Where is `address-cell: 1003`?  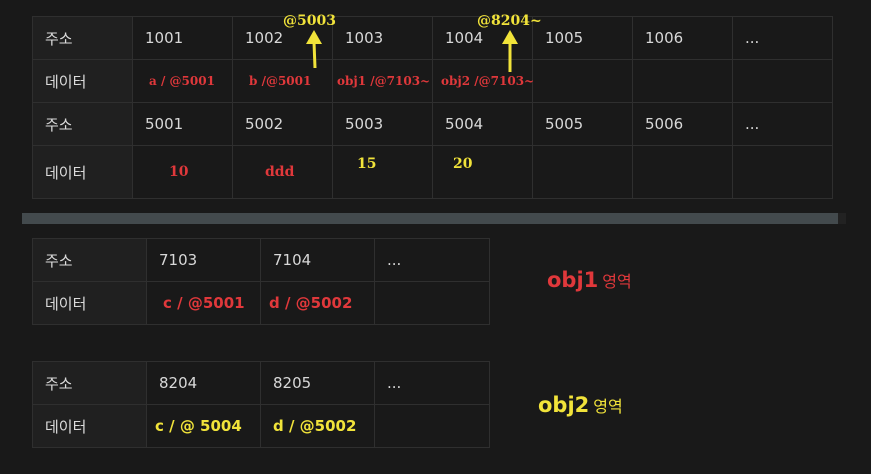
address-cell: 1003 is located at coordinates (382, 38).